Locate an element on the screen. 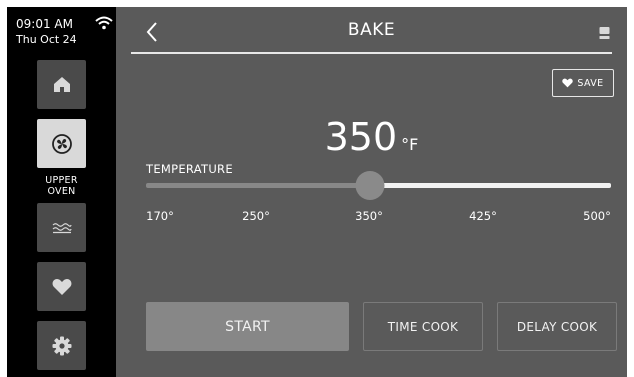  sidebar-item-upper-oven is located at coordinates (61, 143).